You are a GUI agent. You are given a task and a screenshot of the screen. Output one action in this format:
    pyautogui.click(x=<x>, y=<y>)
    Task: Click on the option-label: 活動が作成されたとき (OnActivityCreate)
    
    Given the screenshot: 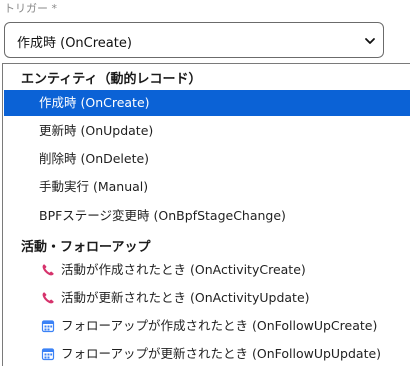 What is the action you would take?
    pyautogui.click(x=183, y=269)
    